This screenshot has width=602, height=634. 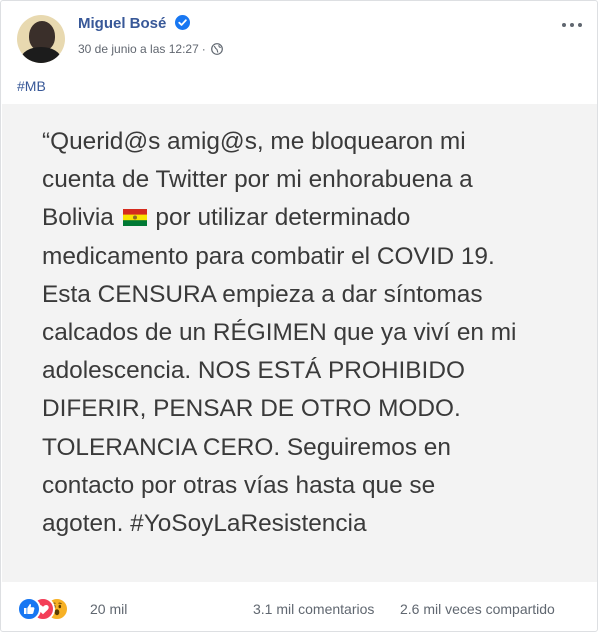 I want to click on post-hashtag: #MB, so click(x=31, y=86).